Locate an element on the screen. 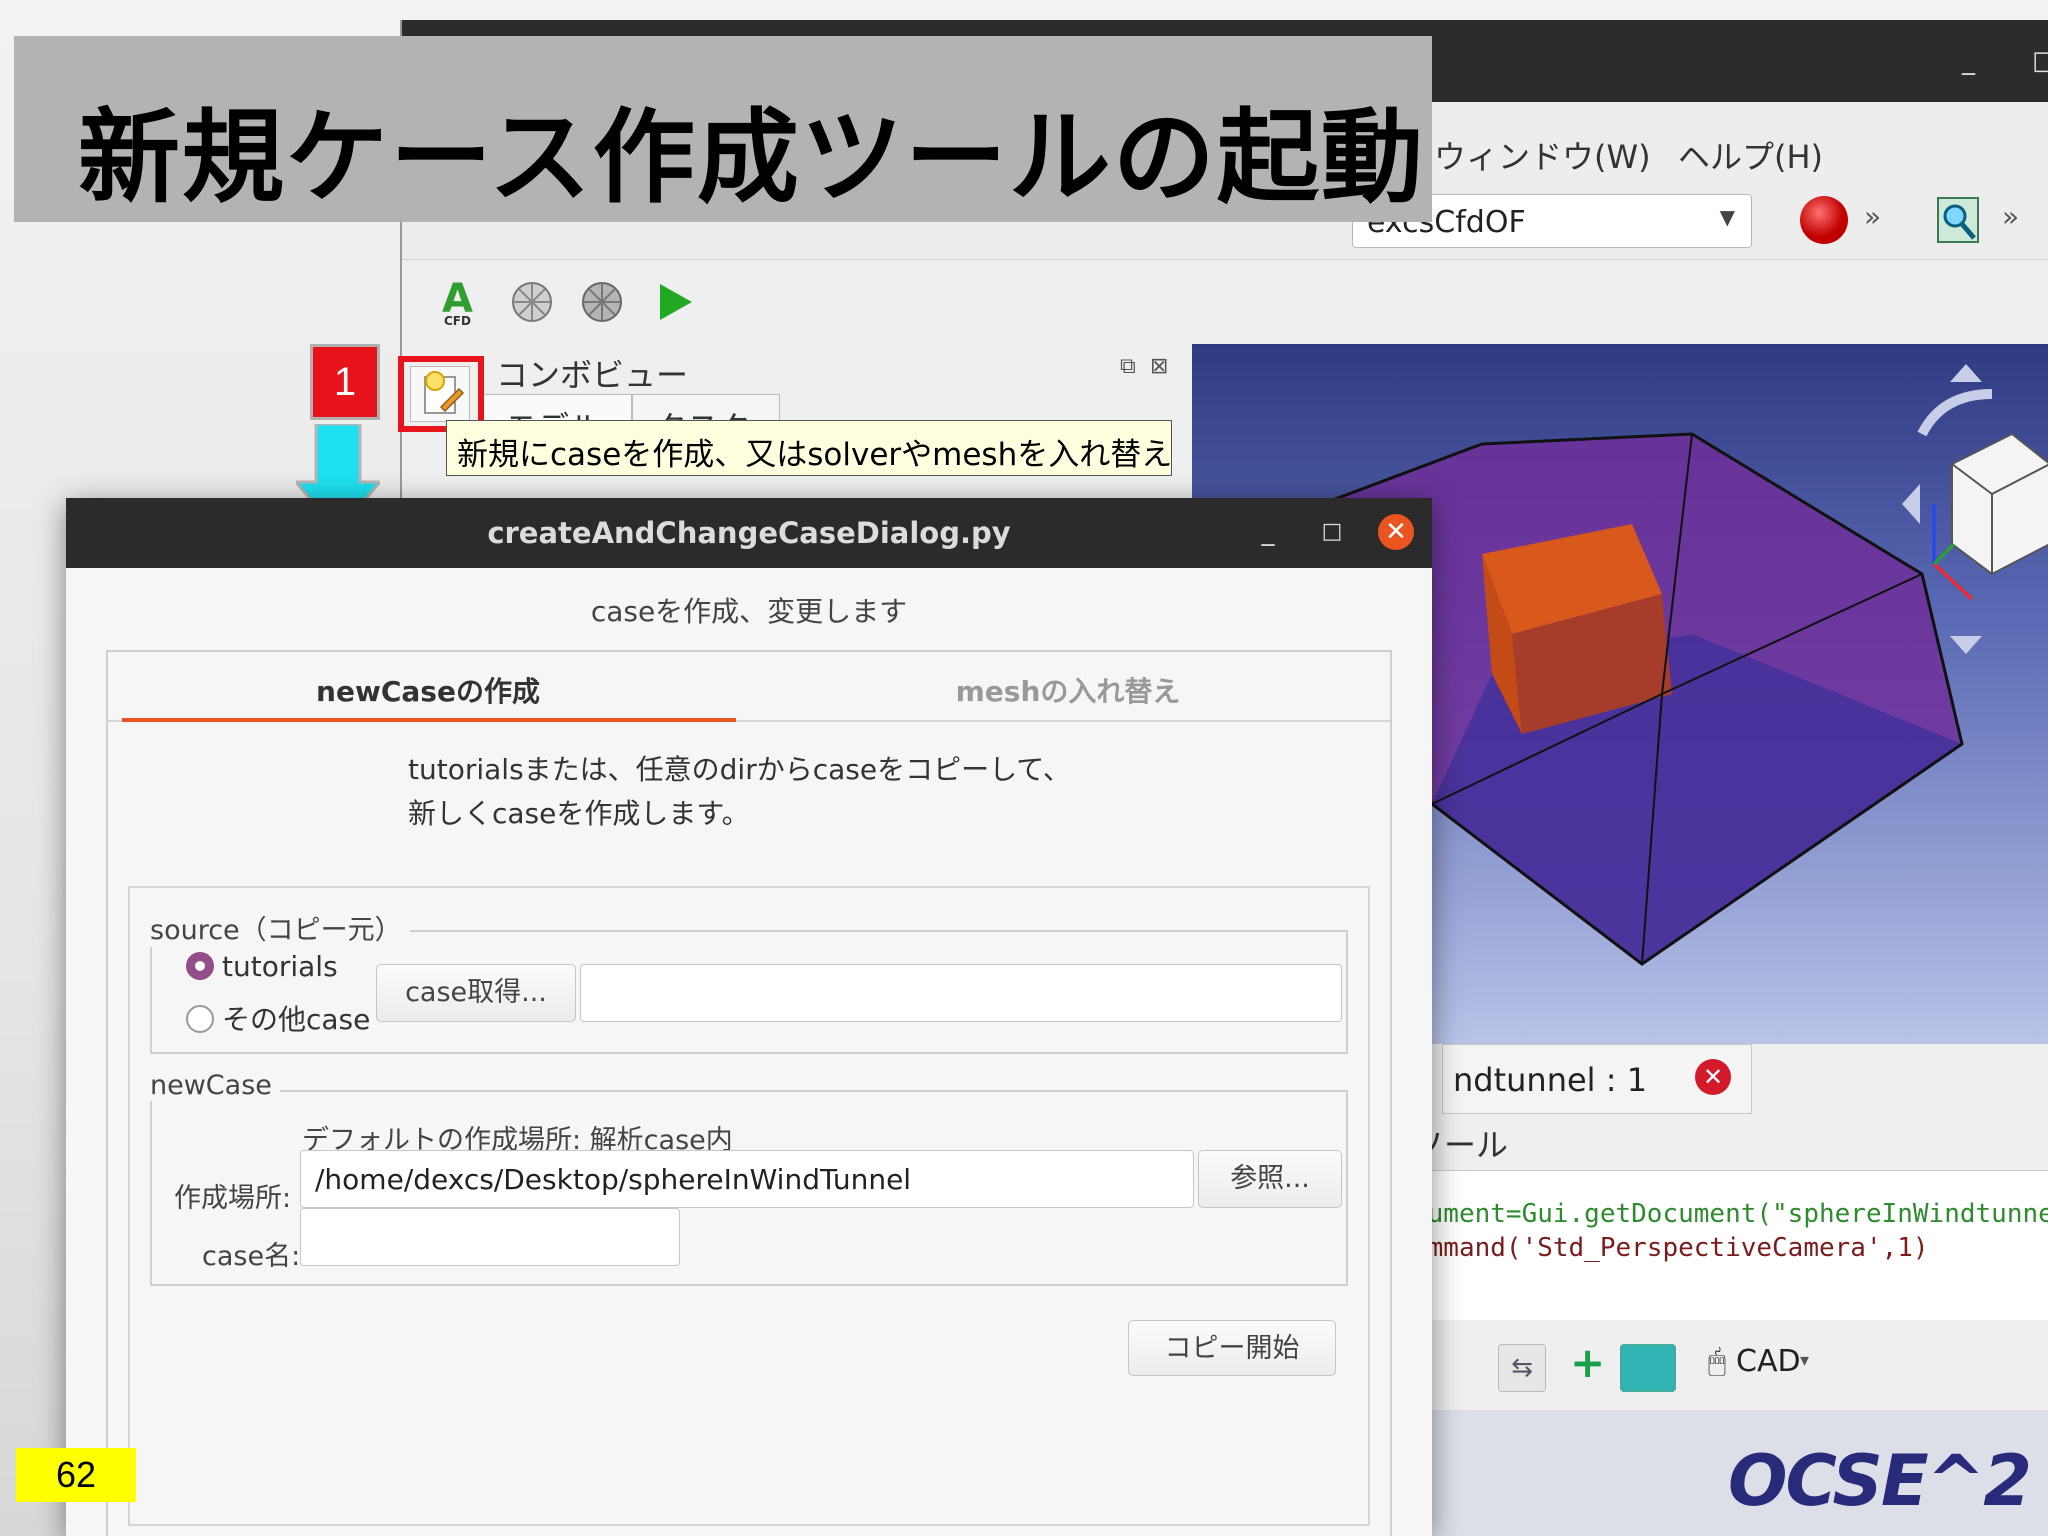  dialog-tab-bar: newCaseの作成 meshの入れ替え is located at coordinates (749, 687).